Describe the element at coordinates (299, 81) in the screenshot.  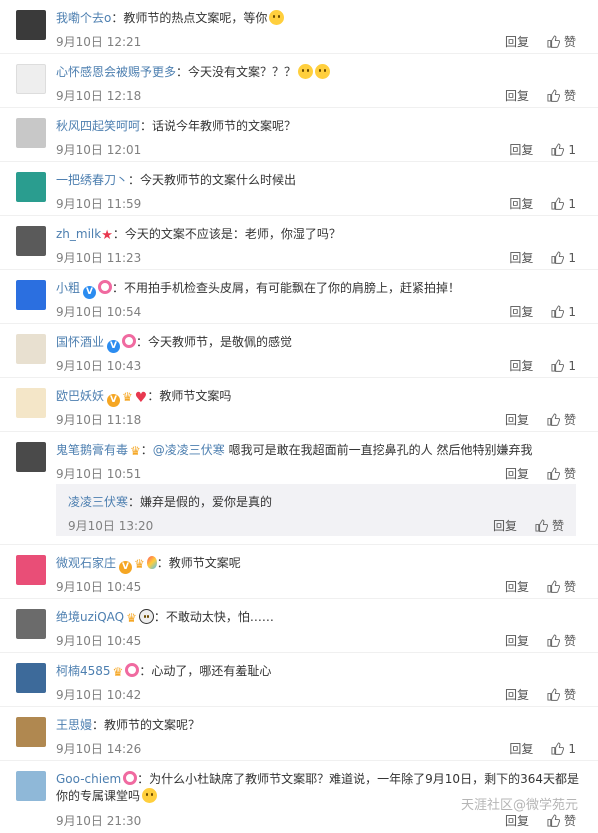
I see `list-item: 心怀感恩会被赐予更多：今天没有文案？？？ 9月10日 12:18 回复 赞` at that location.